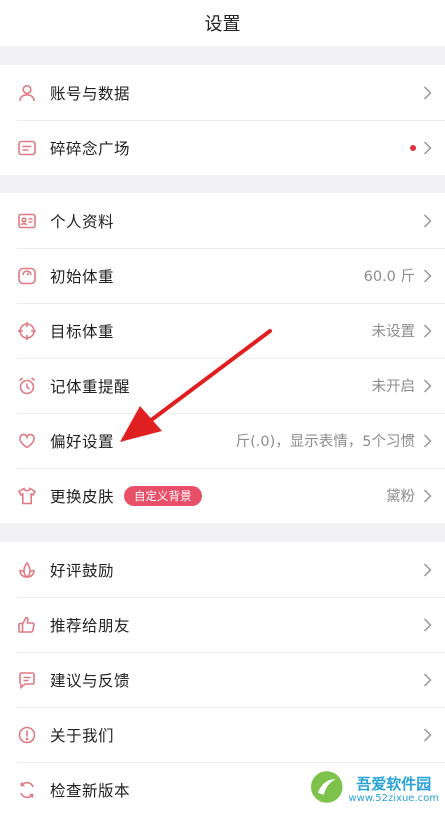  I want to click on settings-item-label: 建议与反馈, so click(90, 680).